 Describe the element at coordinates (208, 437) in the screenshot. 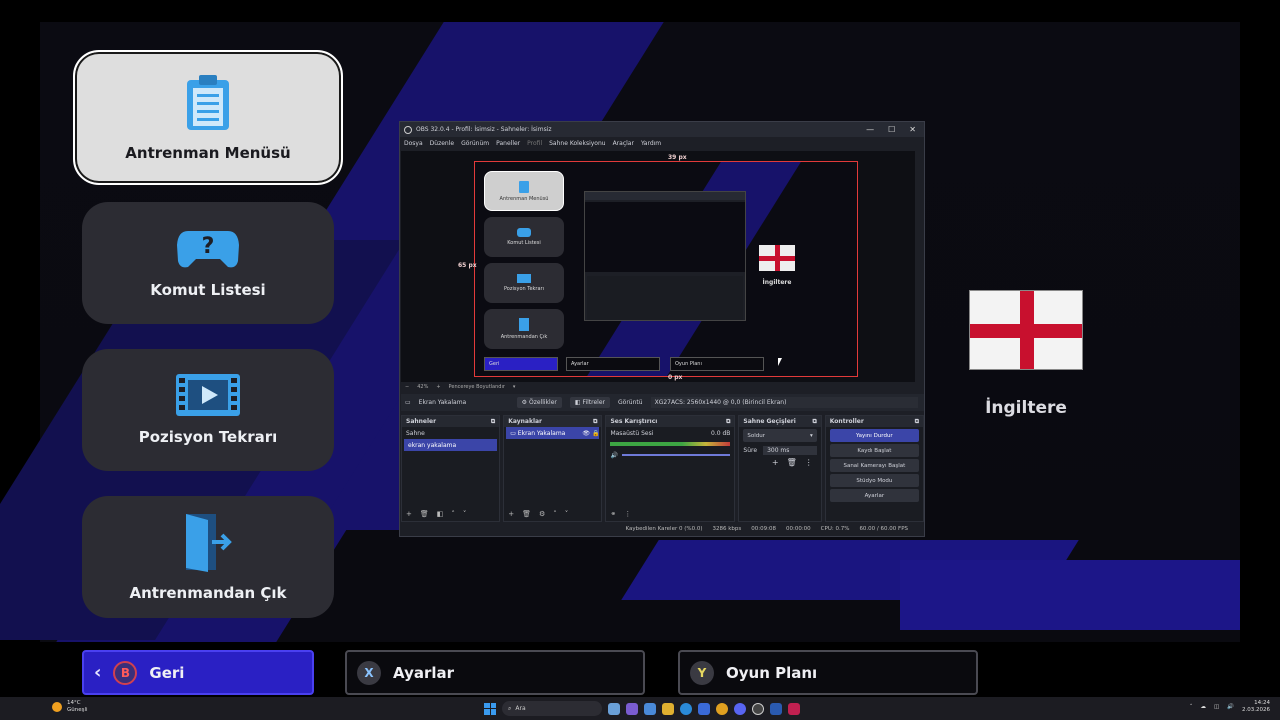

I see `menu-item-label: Pozisyon Tekrarı` at that location.